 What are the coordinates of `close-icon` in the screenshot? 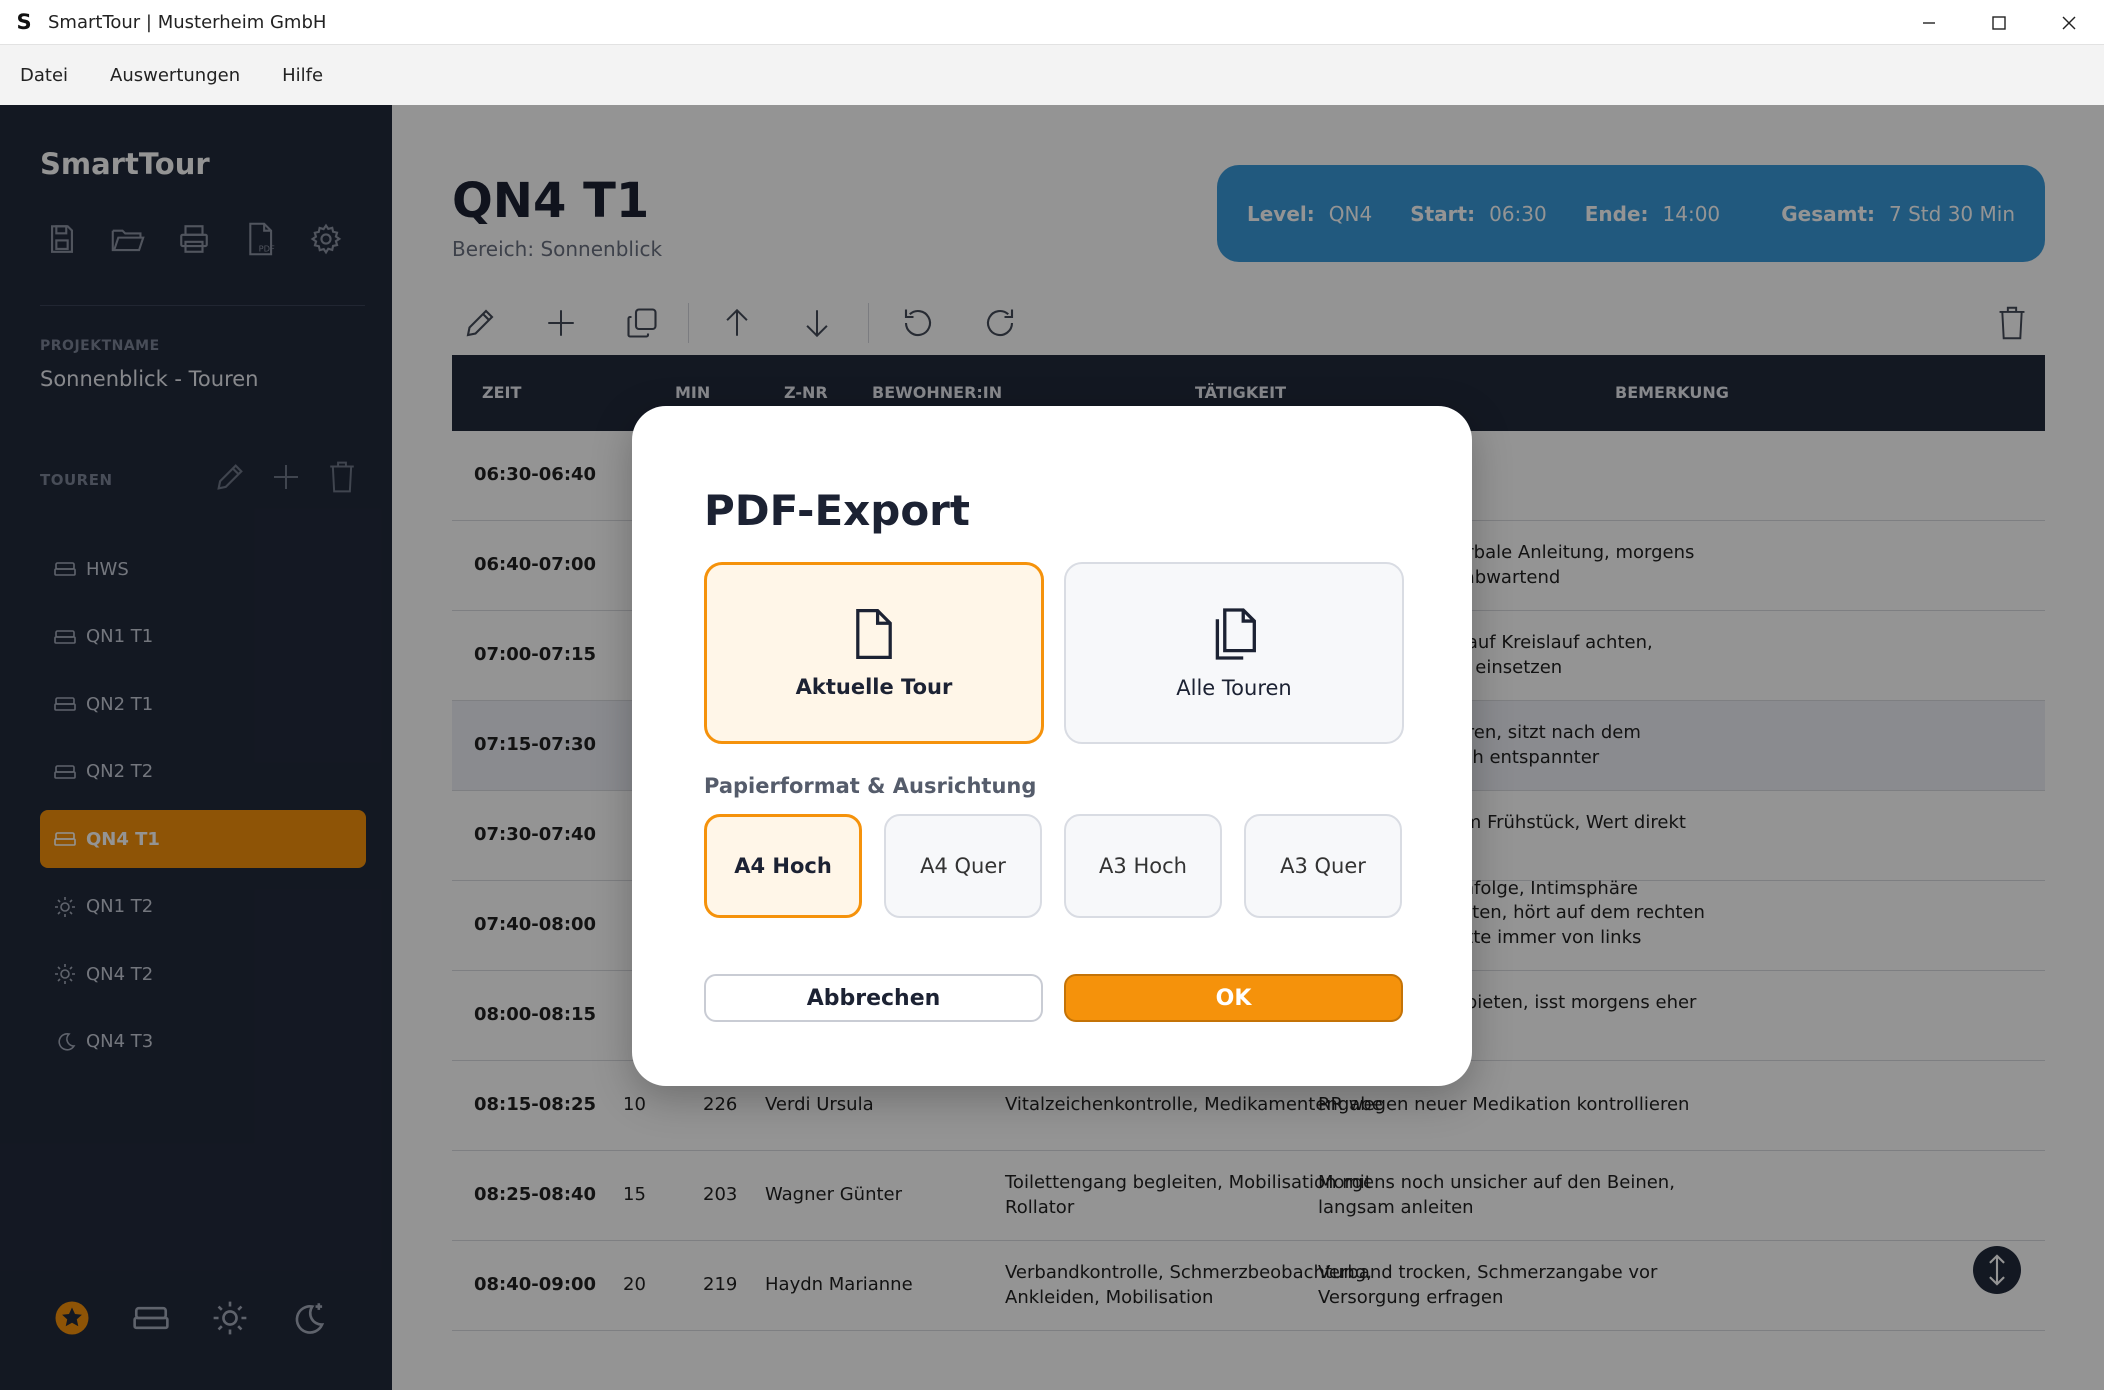 It's located at (2069, 22).